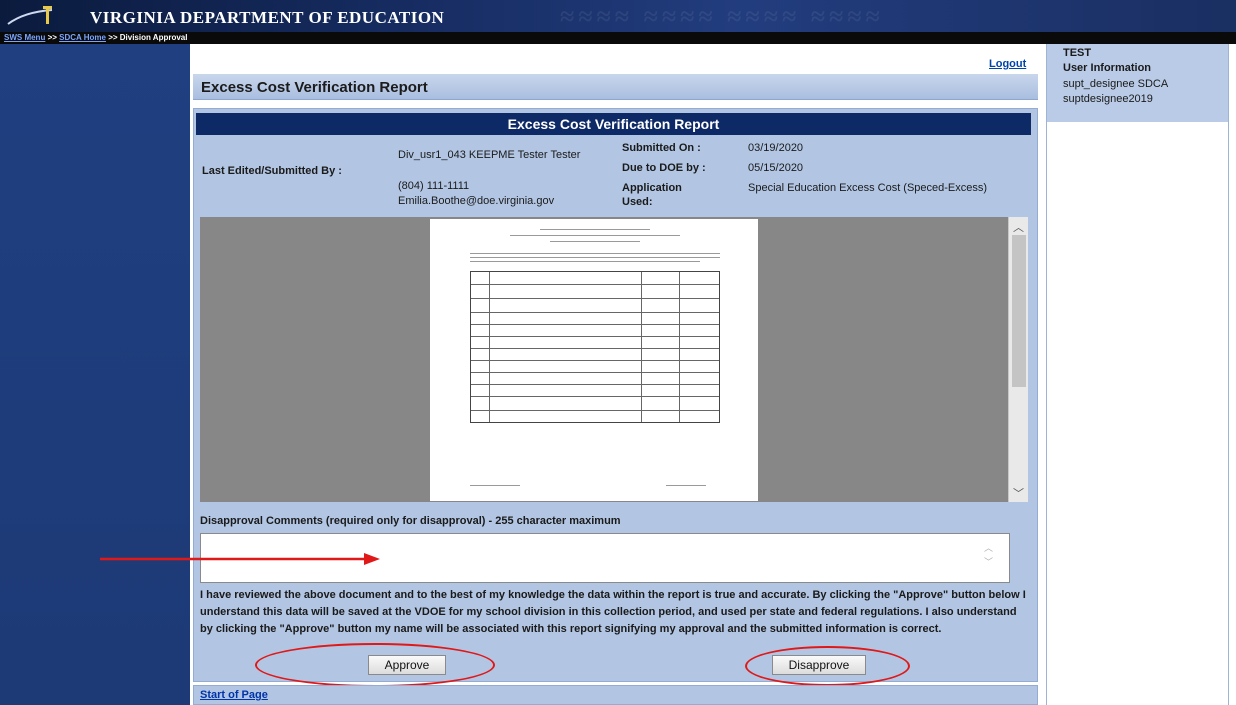  Describe the element at coordinates (652, 195) in the screenshot. I see `application-label: Application Used:` at that location.